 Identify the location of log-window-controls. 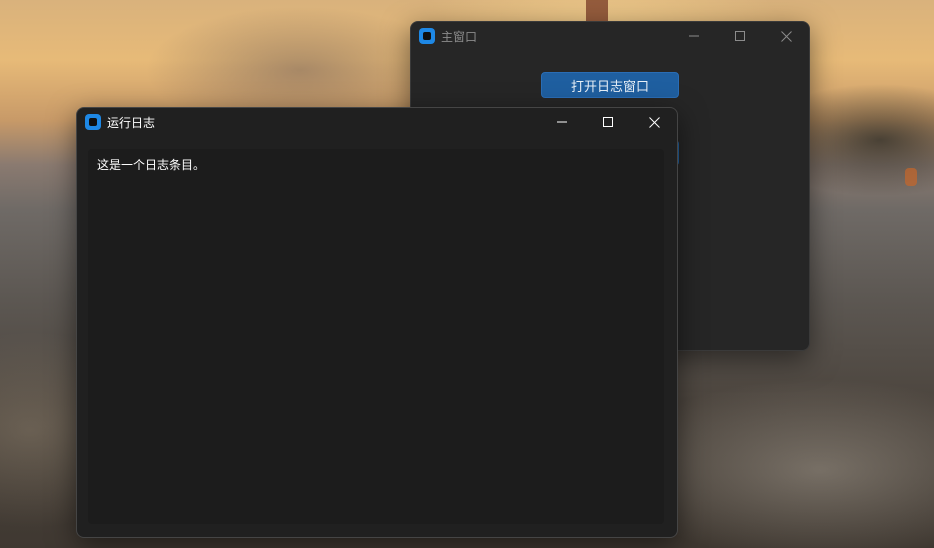
(608, 122).